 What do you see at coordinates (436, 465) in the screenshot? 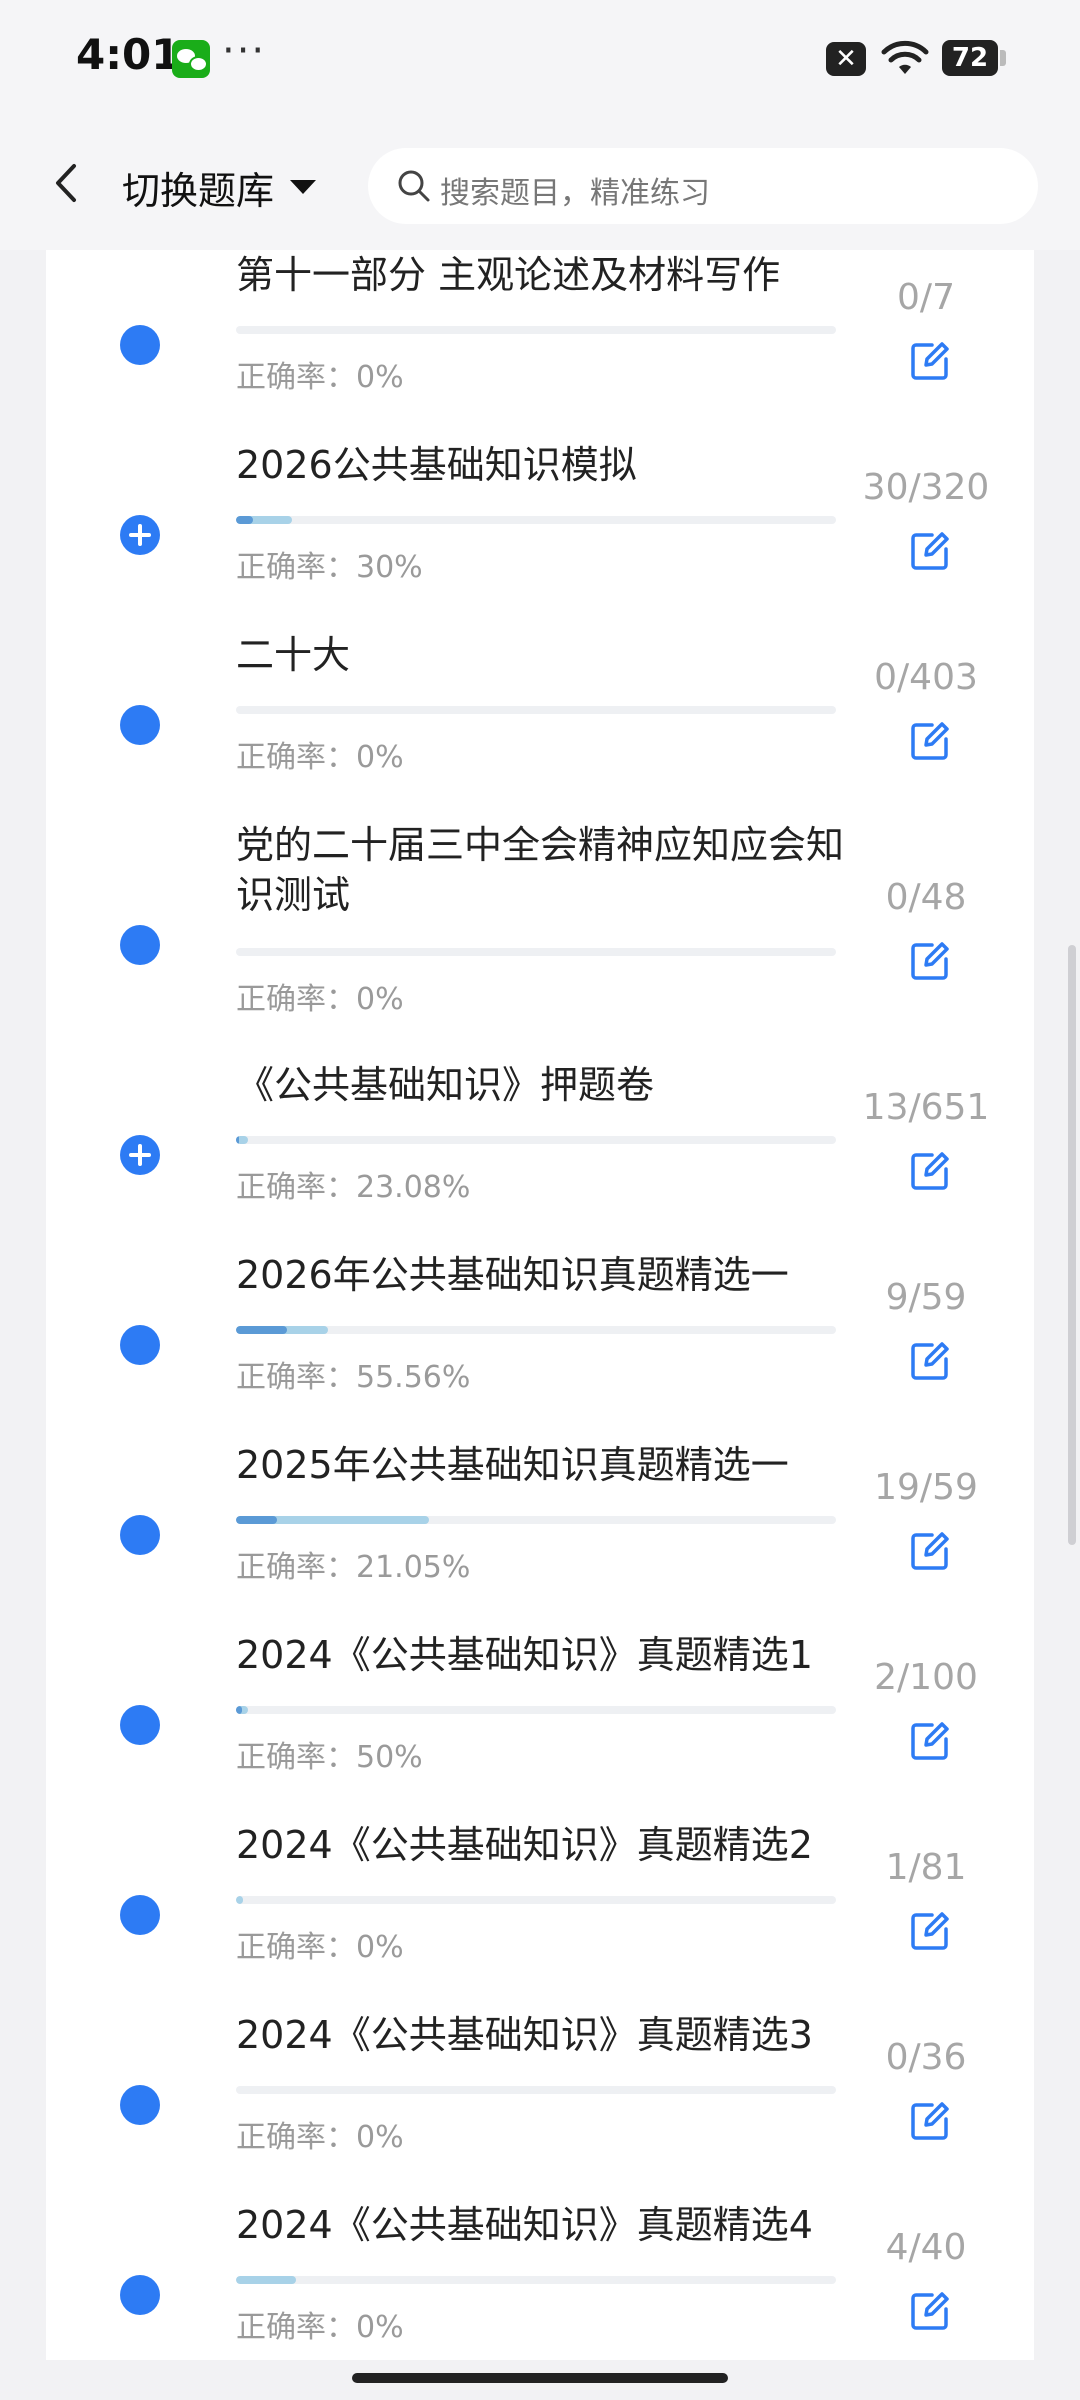
I see `item-title: 2026公共基础知识模拟` at bounding box center [436, 465].